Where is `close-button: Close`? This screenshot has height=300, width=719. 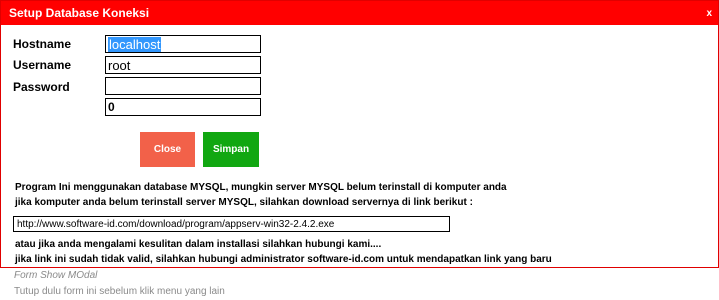 close-button: Close is located at coordinates (167, 149).